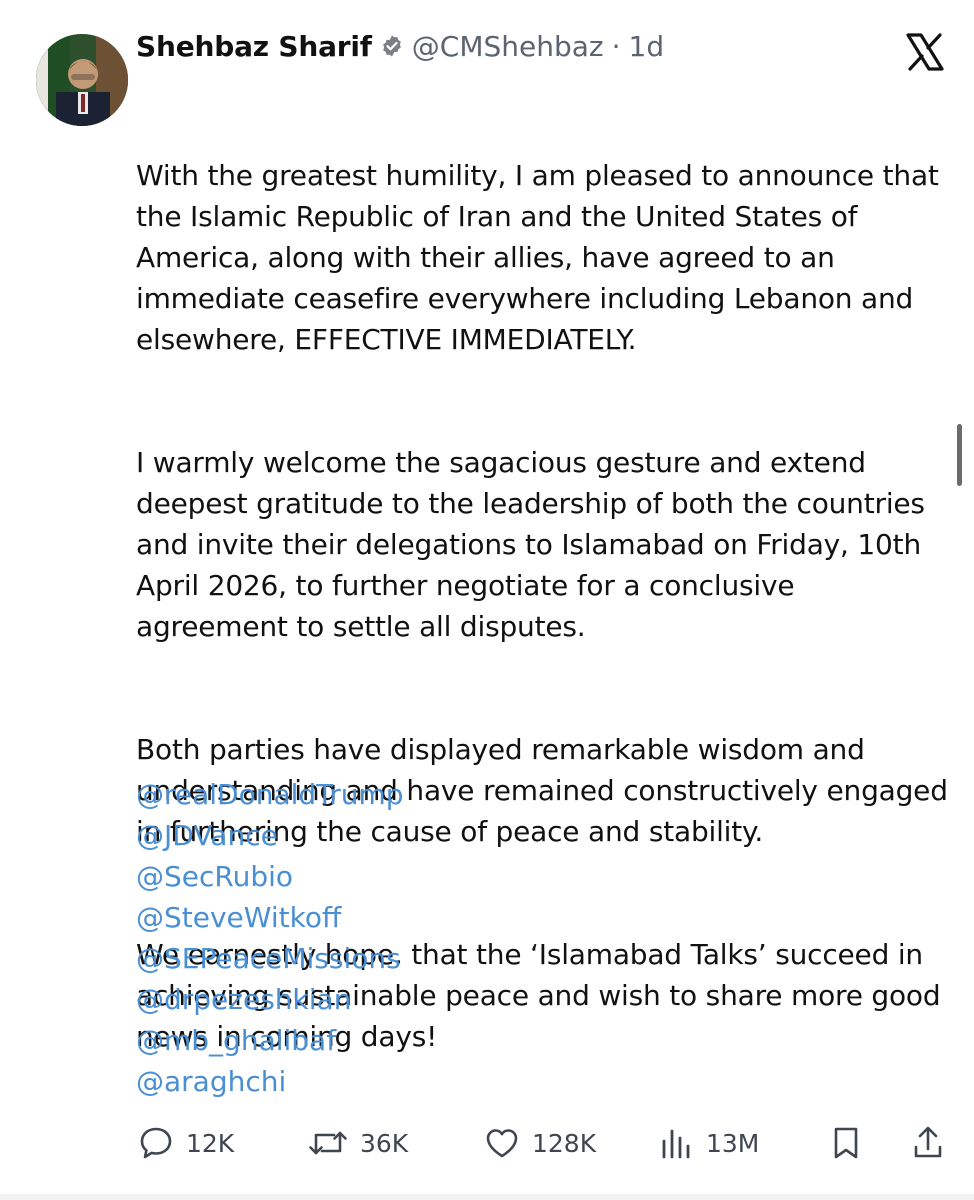  What do you see at coordinates (733, 1143) in the screenshot?
I see `views-count: 13M` at bounding box center [733, 1143].